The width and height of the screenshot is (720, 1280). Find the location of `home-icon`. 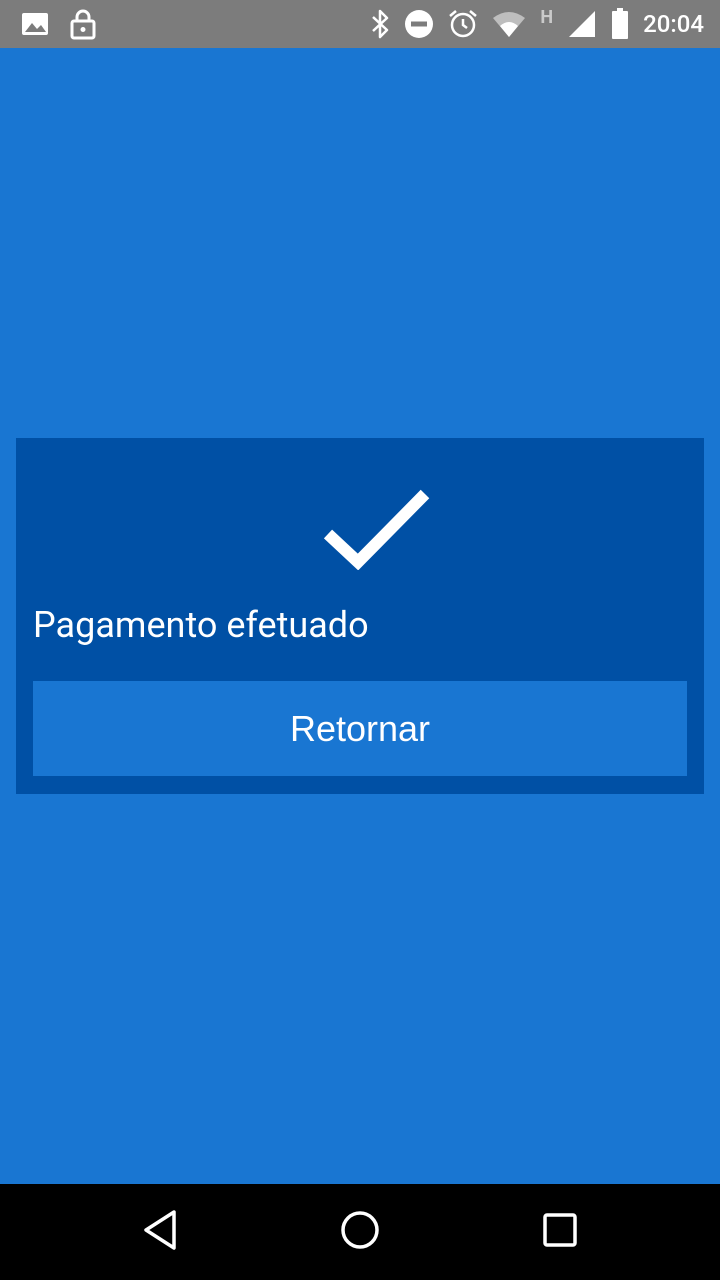

home-icon is located at coordinates (360, 1232).